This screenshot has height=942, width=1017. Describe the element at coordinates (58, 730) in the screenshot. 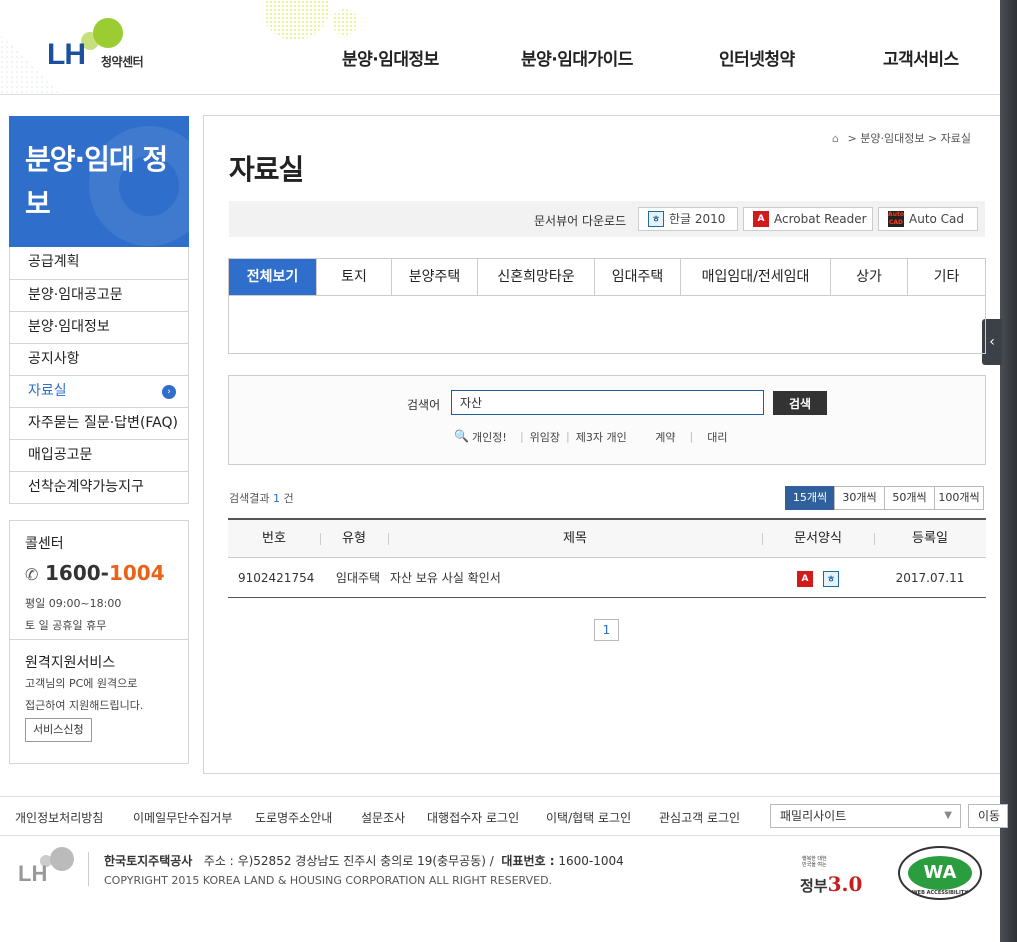

I see `service-request-button: 서비스신청` at that location.